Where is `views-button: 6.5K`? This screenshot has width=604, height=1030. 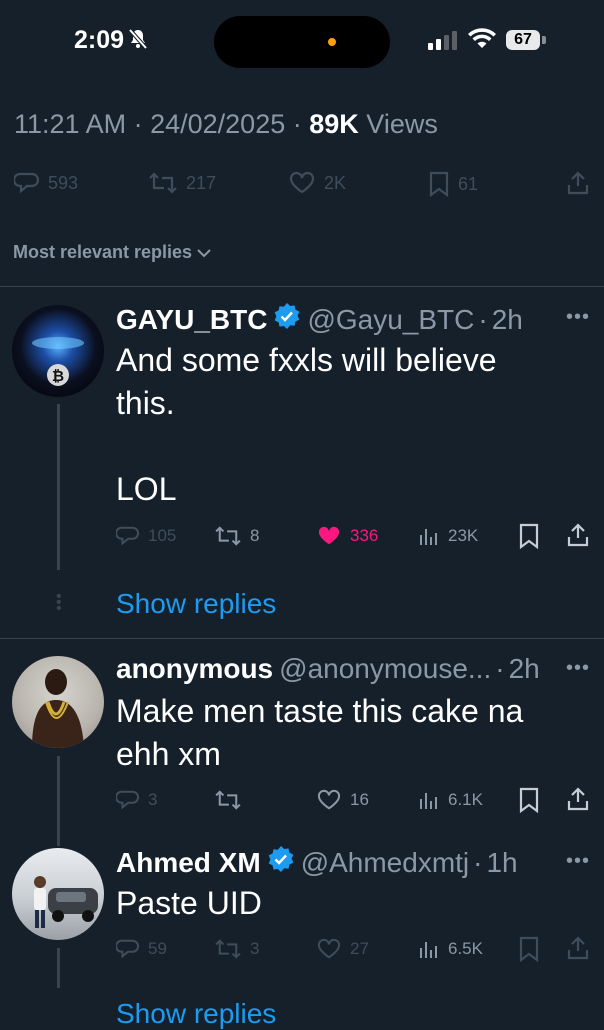 views-button: 6.5K is located at coordinates (450, 949).